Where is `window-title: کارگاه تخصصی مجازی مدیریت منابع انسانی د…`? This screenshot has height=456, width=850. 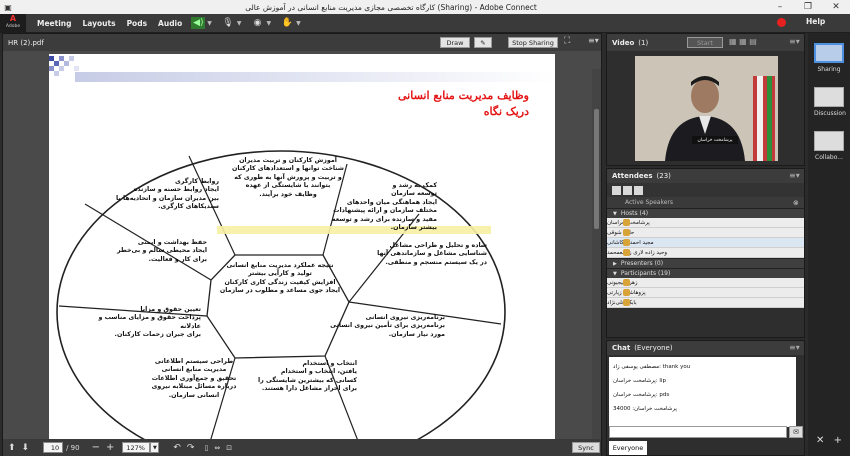
window-title: کارگاه تخصصی مجازی مدیریت منابع انسانی د… is located at coordinates (391, 7).